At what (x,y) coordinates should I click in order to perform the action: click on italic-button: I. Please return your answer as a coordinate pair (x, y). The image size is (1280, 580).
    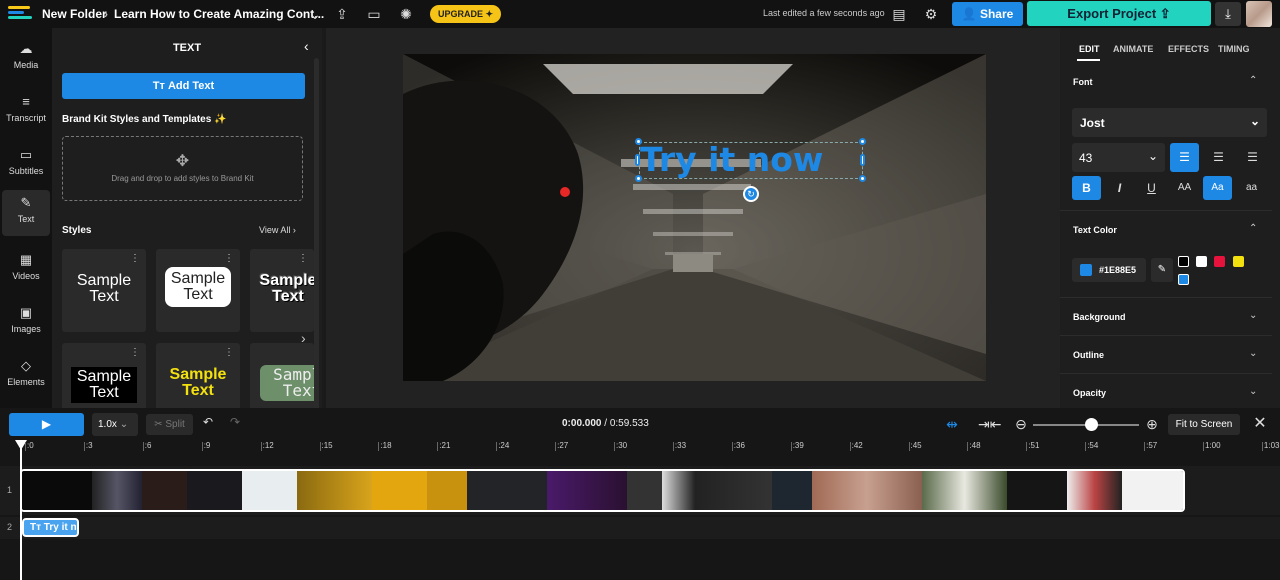
    Looking at the image, I should click on (1119, 188).